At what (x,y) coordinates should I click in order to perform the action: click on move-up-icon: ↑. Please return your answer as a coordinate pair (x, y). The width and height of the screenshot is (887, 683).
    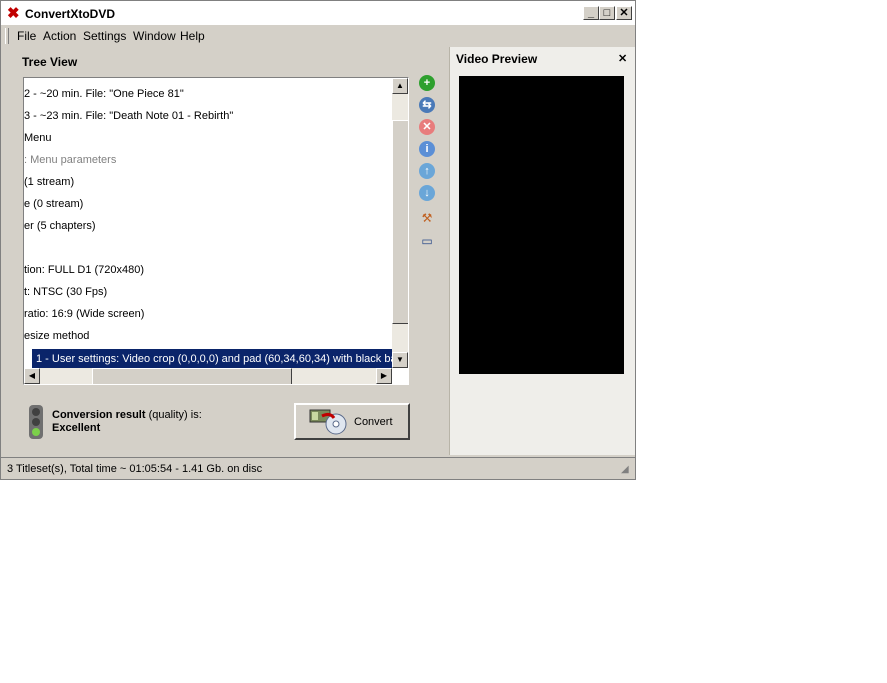
    Looking at the image, I should click on (427, 171).